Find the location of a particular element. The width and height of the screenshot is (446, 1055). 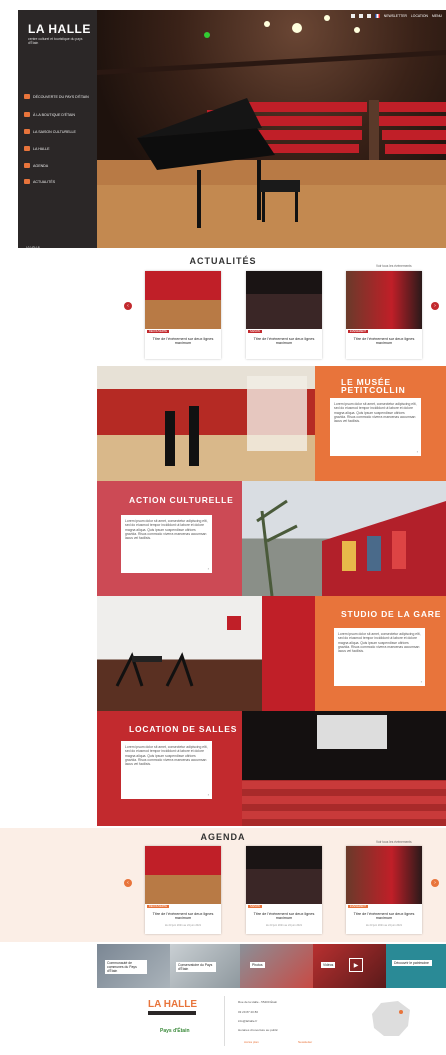

footer-logo: LA HALLE is located at coordinates (172, 1004).